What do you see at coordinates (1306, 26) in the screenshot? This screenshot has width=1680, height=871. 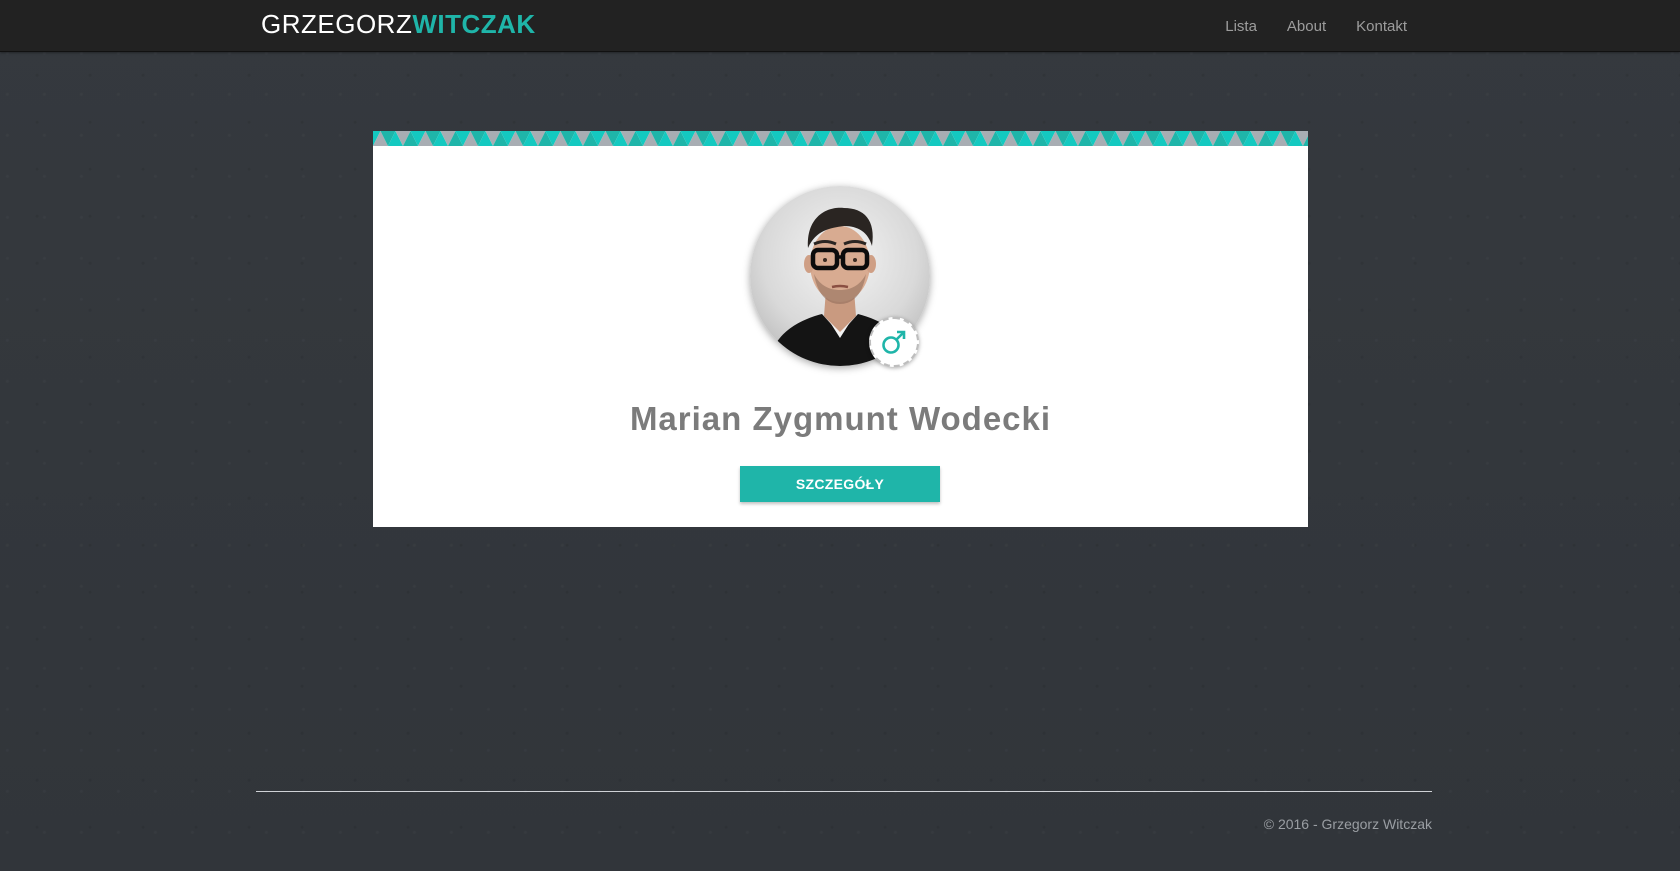 I see `nav-link-about: About` at bounding box center [1306, 26].